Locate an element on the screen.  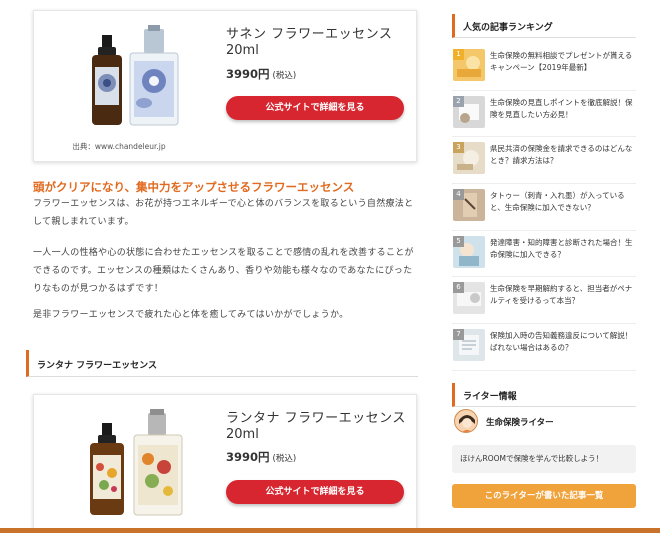
avatar is located at coordinates (466, 421).